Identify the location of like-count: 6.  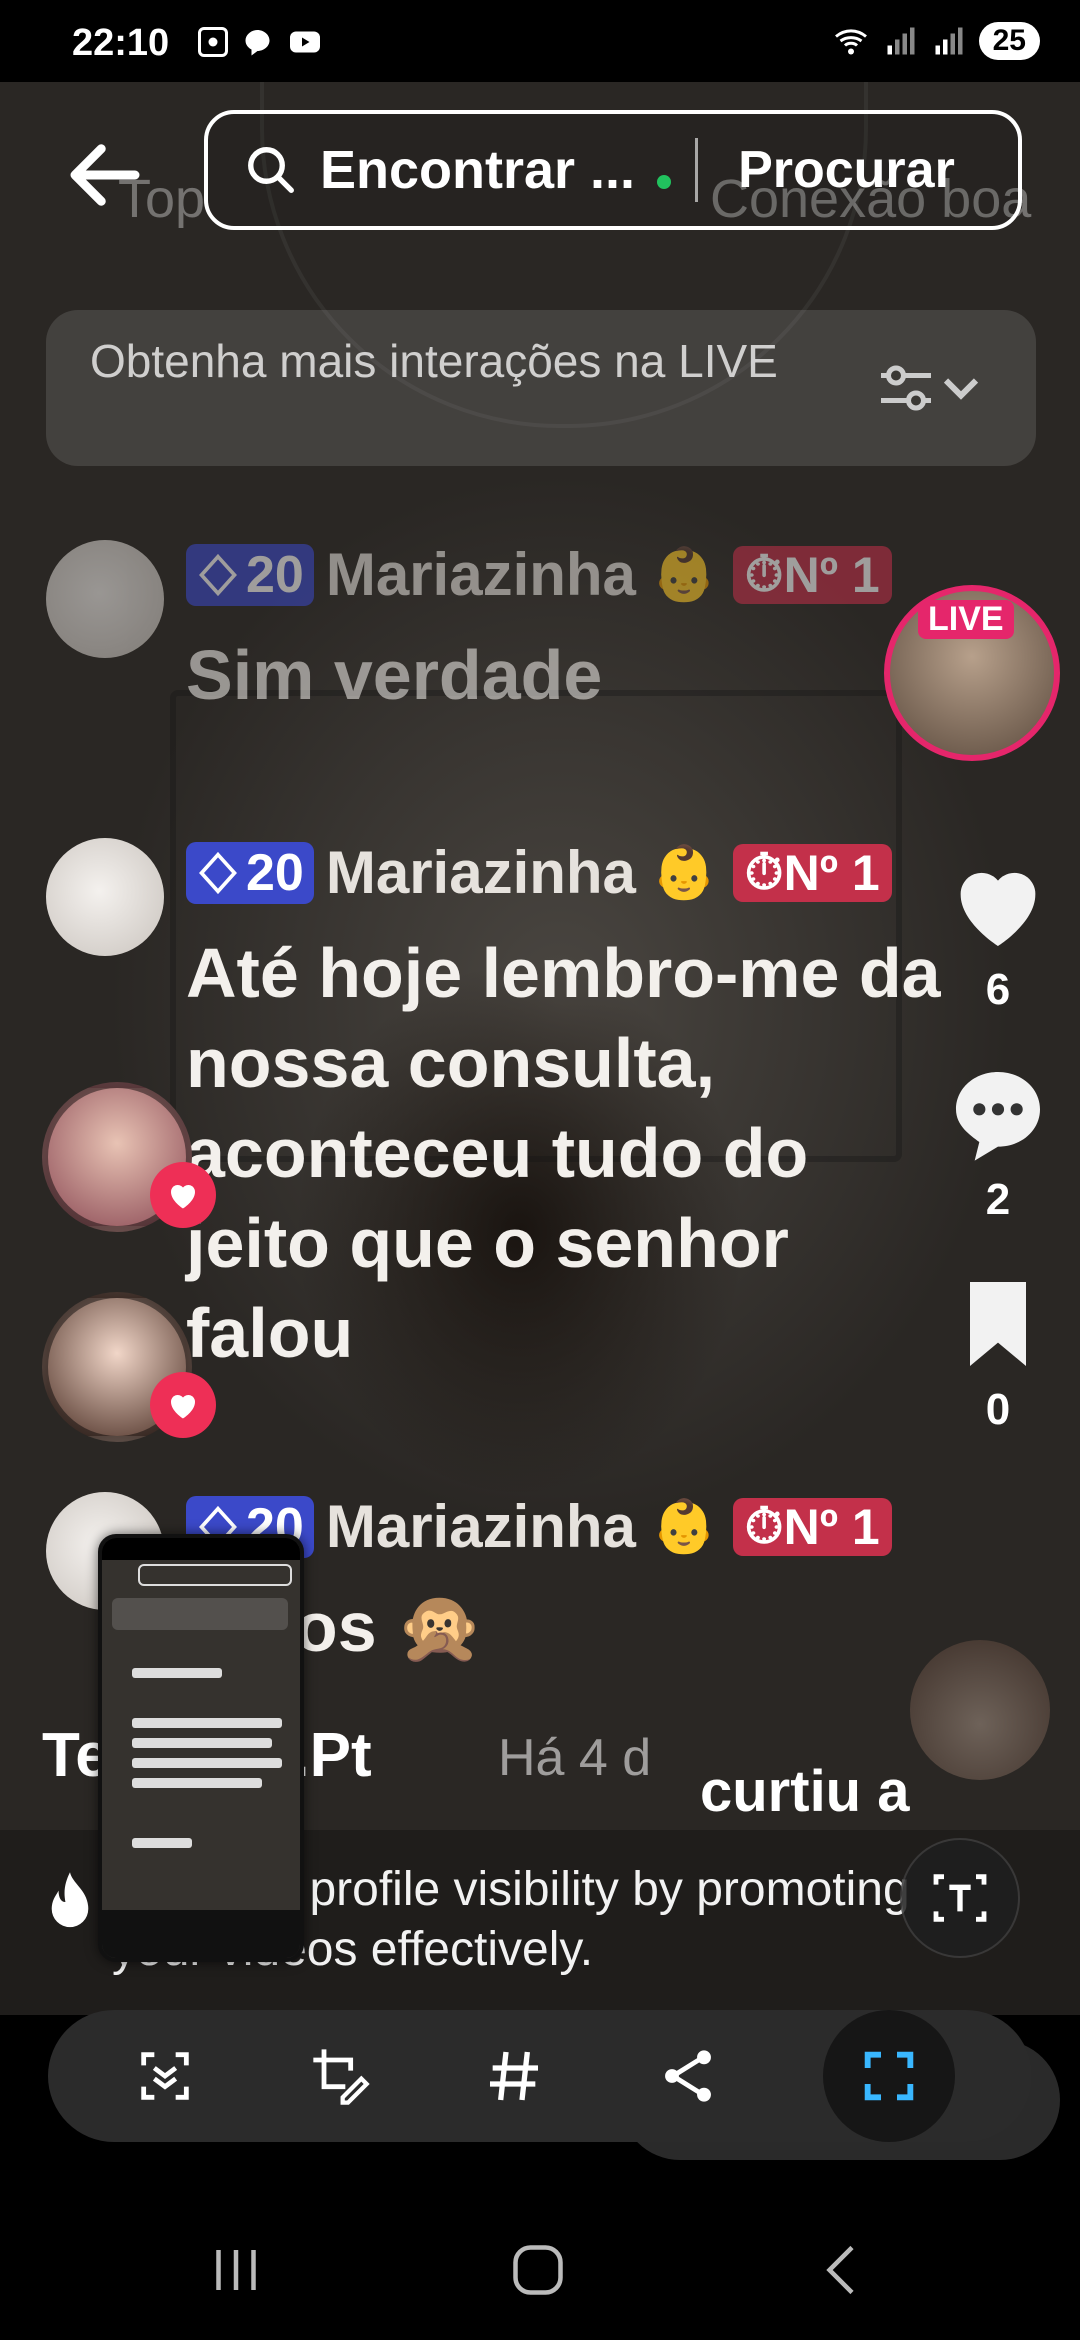
(998, 989).